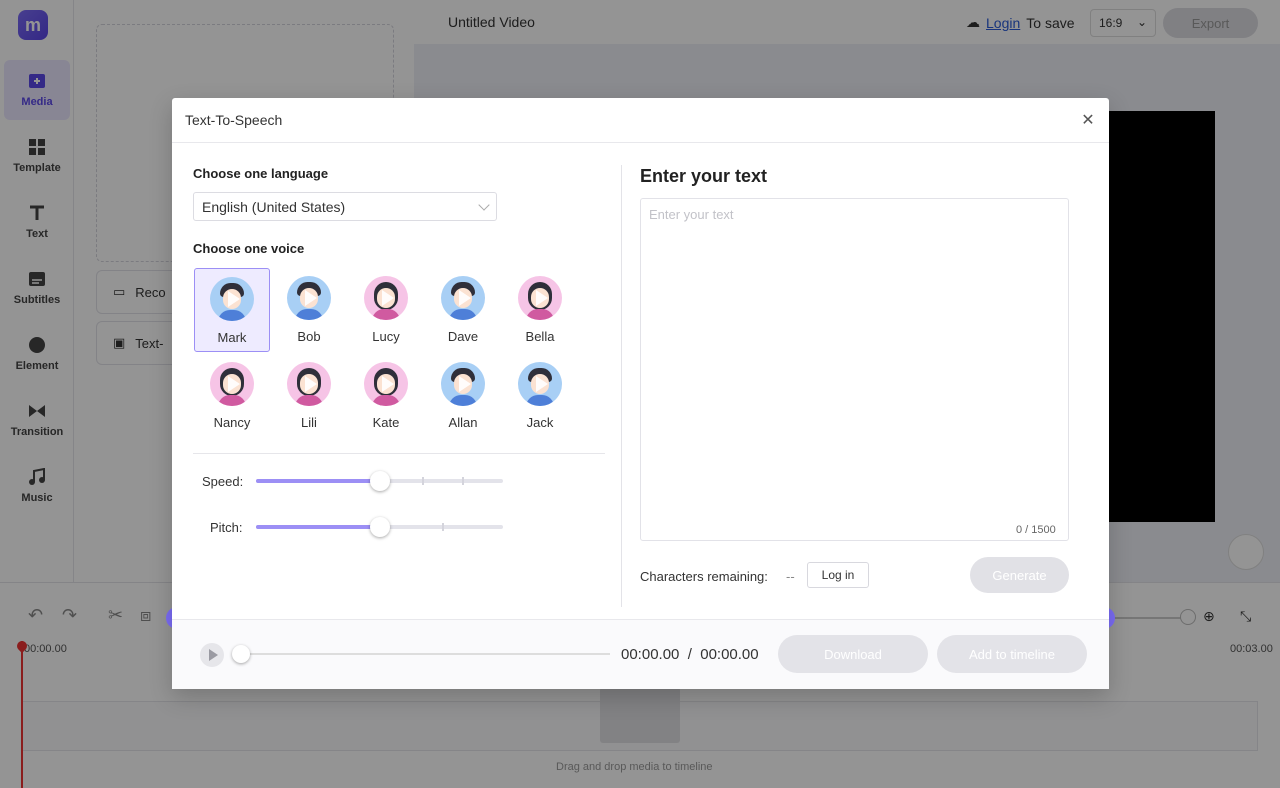 This screenshot has width=1280, height=788. I want to click on enter-text-heading: Enter your text, so click(704, 176).